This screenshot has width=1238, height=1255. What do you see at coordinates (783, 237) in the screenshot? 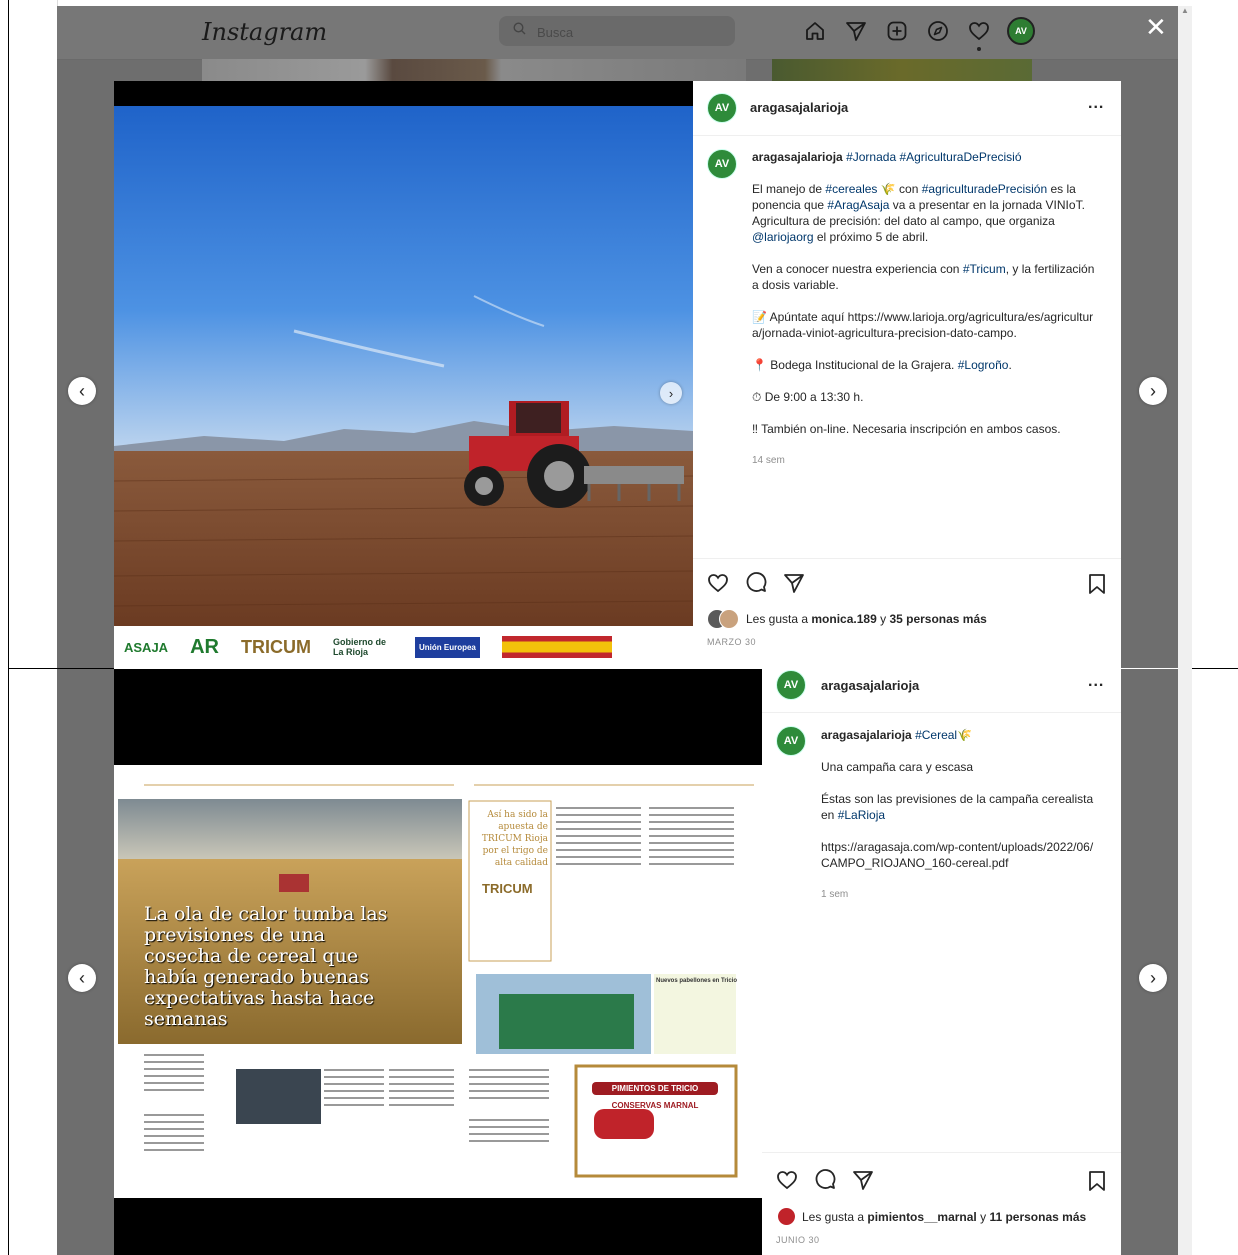
I see `mention-lariojaorg: @lariojaorg` at bounding box center [783, 237].